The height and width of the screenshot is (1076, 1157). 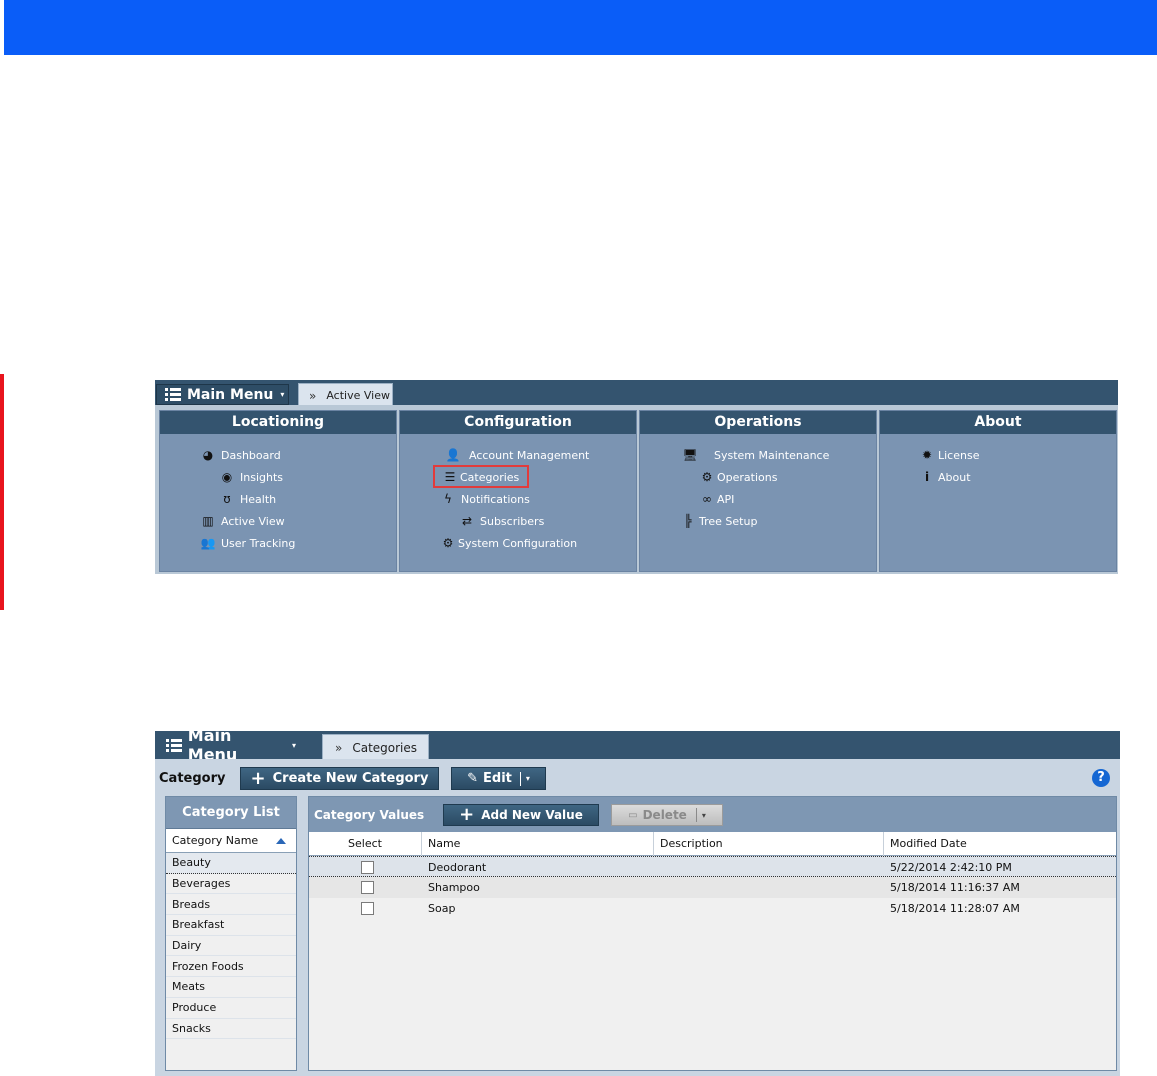 I want to click on menu-item-label: Tree Setup, so click(x=728, y=521).